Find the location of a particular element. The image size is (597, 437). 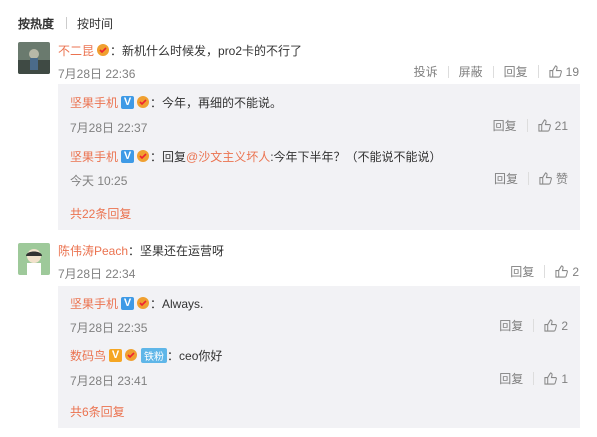

more-replies-link: 共6条回复 is located at coordinates (97, 411).